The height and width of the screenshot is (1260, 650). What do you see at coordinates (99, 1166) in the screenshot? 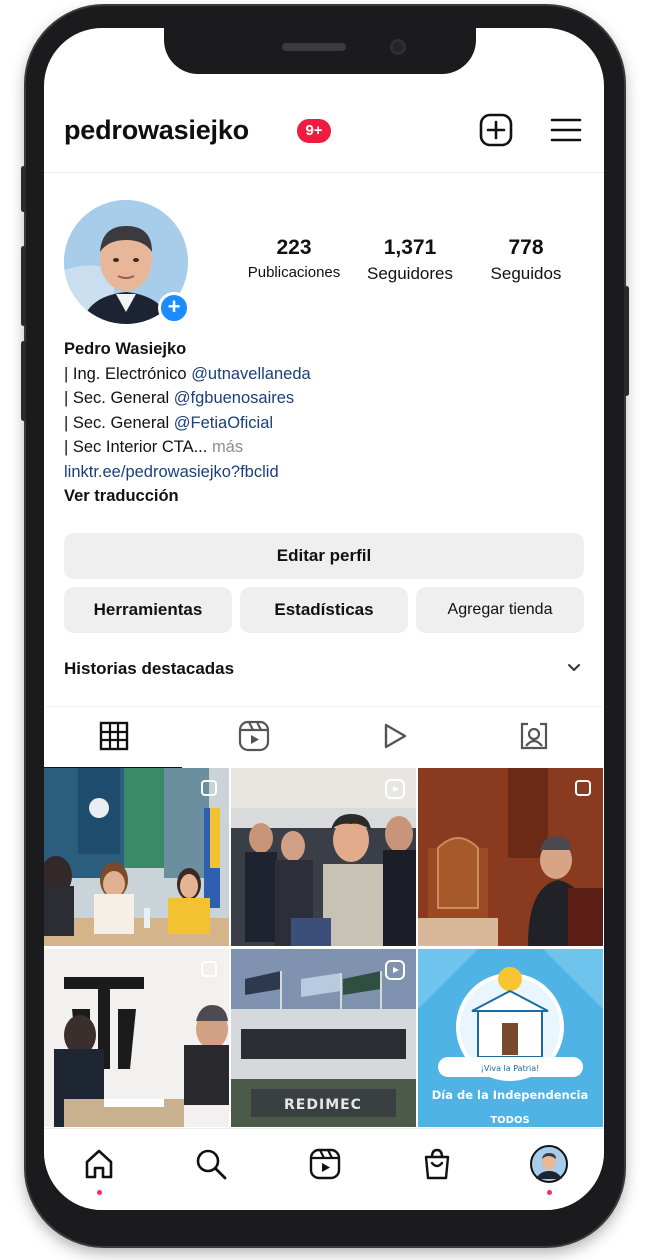
I see `home-icon` at bounding box center [99, 1166].